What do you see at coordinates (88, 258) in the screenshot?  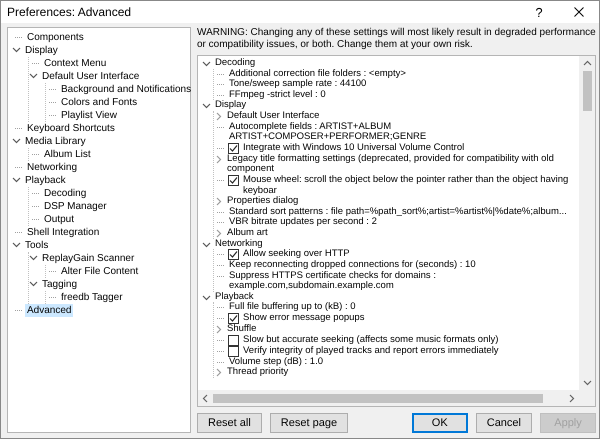 I see `sidebar-item: ReplayGain Scanner` at bounding box center [88, 258].